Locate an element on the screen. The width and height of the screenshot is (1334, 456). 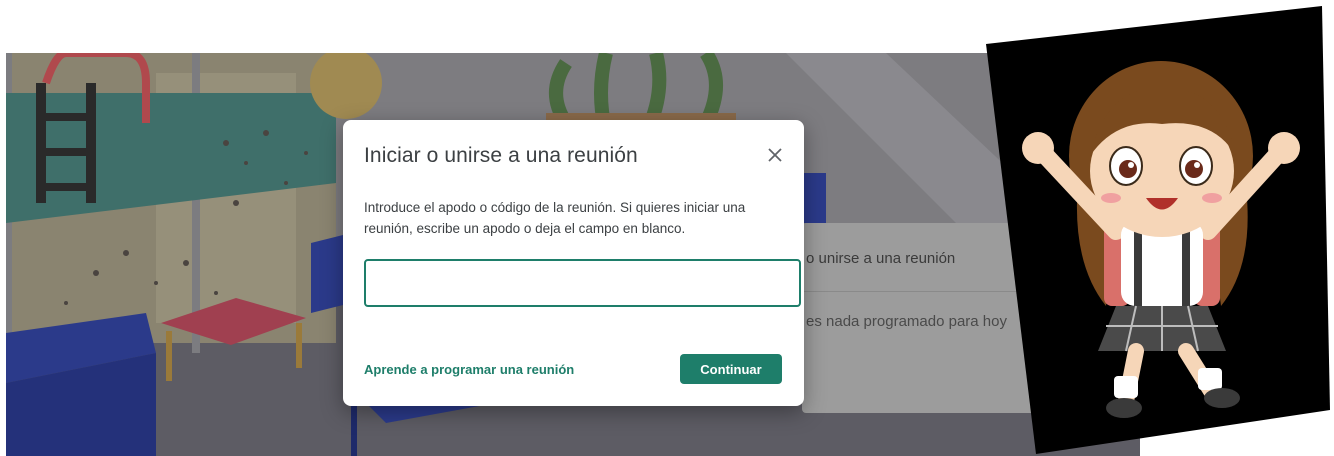
continue-button: Continuar is located at coordinates (731, 369).